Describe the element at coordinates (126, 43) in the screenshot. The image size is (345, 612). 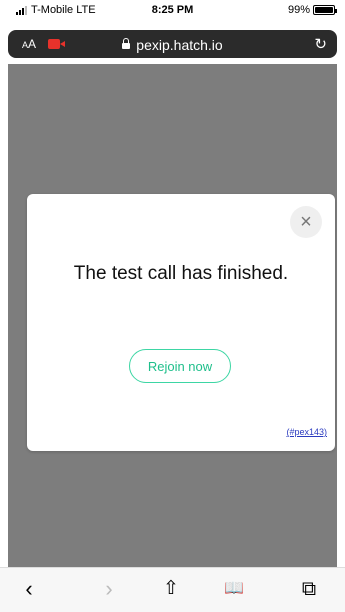
I see `lock-icon` at that location.